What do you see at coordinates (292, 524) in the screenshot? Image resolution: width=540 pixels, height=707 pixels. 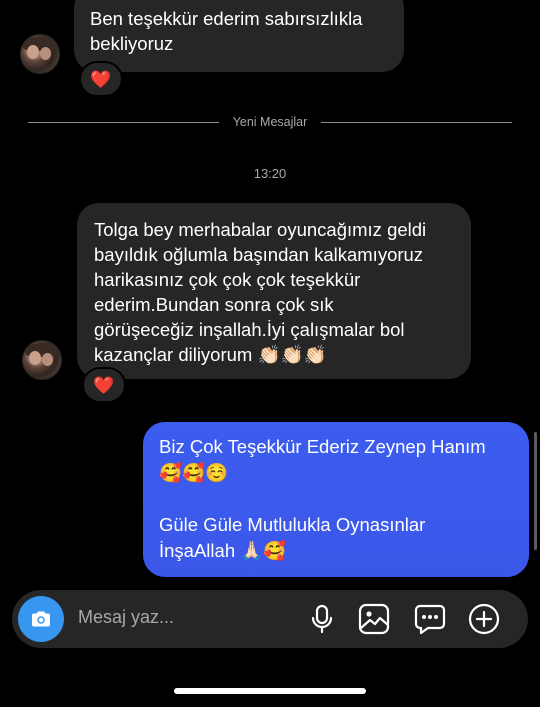 I see `message-line: Güle Güle Mutlulukla Oynasınlar` at bounding box center [292, 524].